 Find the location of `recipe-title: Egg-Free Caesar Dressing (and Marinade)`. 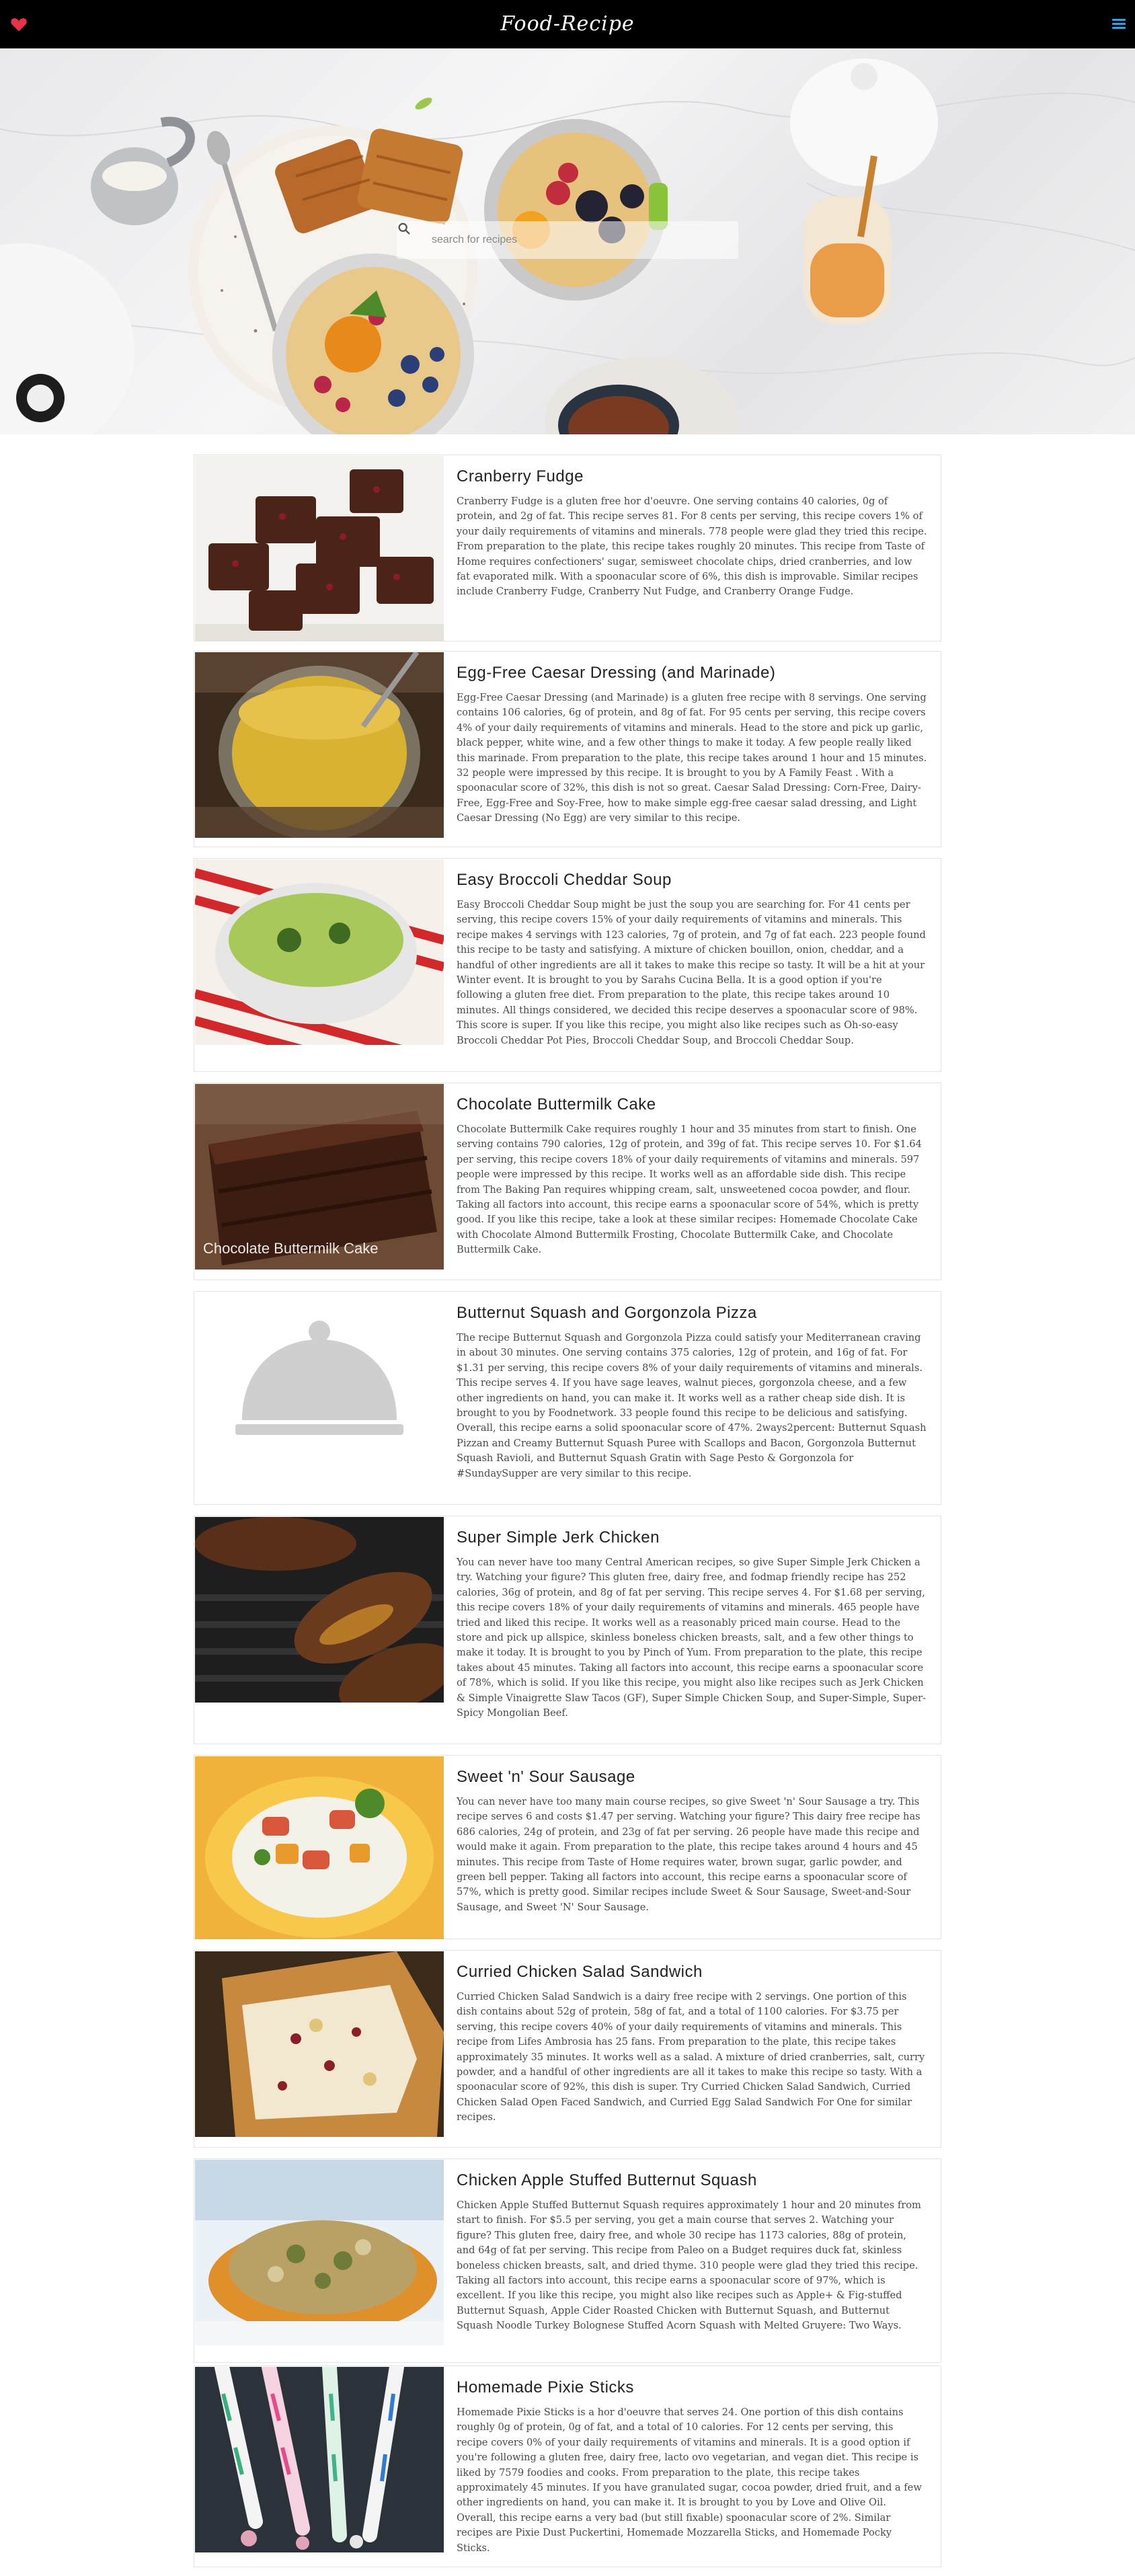

recipe-title: Egg-Free Caesar Dressing (and Marinade) is located at coordinates (692, 673).